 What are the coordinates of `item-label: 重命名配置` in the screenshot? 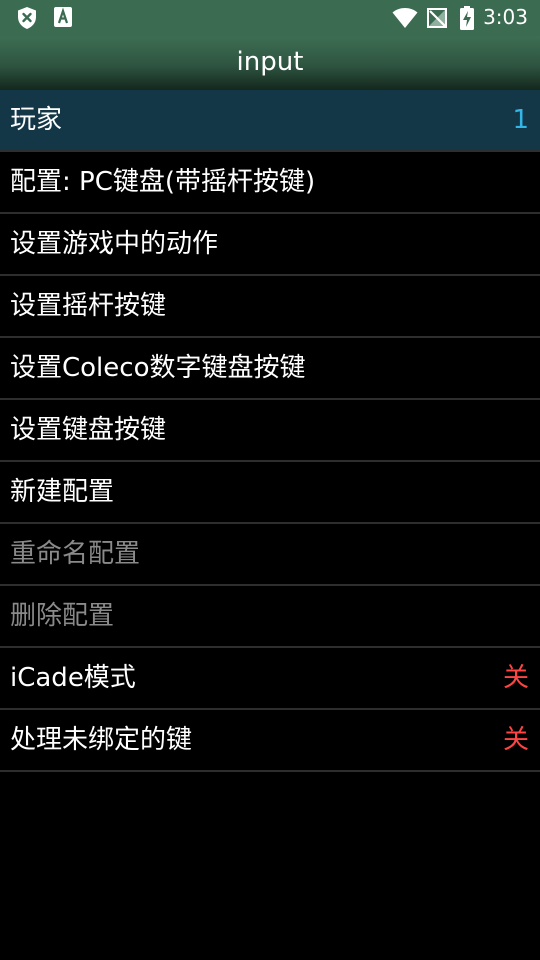 It's located at (75, 554).